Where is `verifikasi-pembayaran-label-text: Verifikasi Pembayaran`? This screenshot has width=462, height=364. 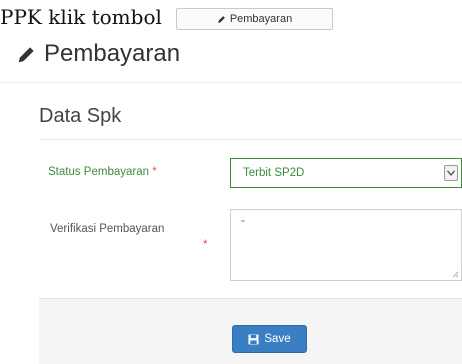 verifikasi-pembayaran-label-text: Verifikasi Pembayaran is located at coordinates (107, 229).